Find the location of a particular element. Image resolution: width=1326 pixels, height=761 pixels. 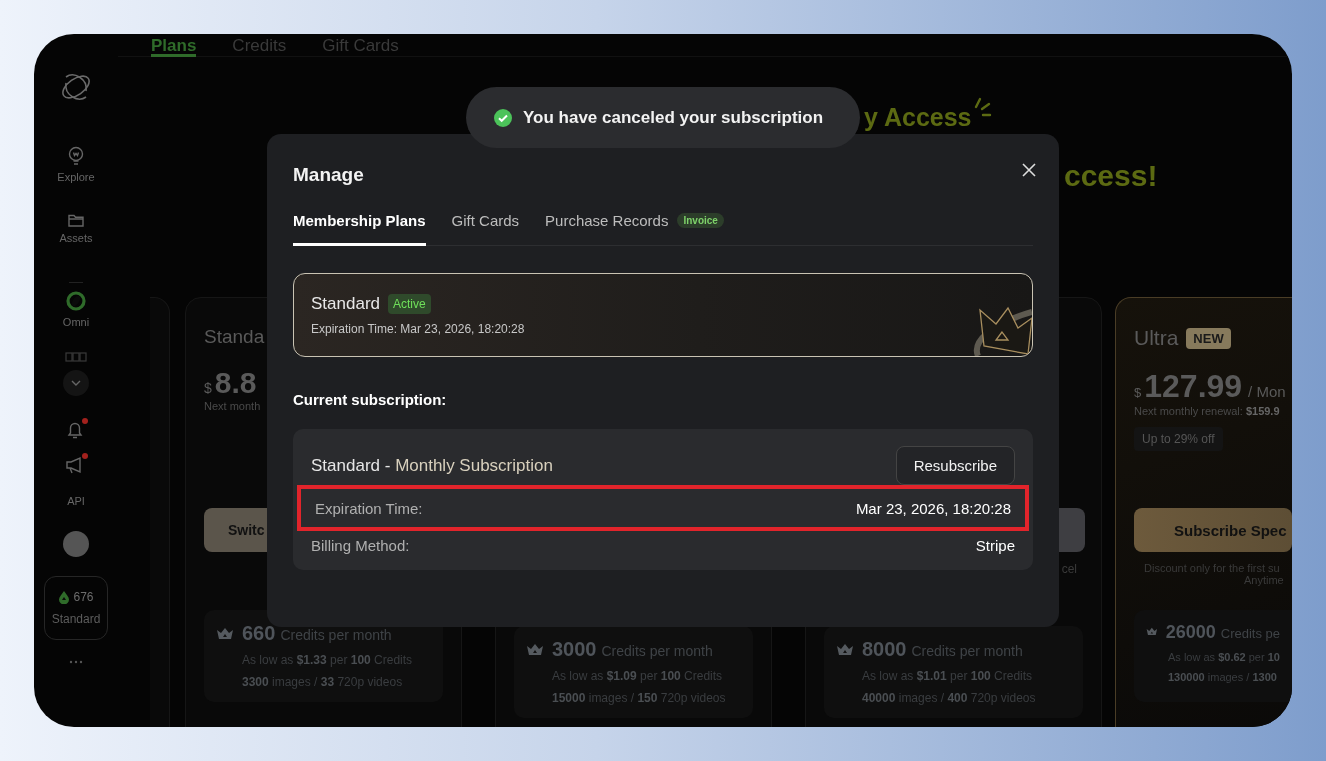

close-icon is located at coordinates (1029, 170).